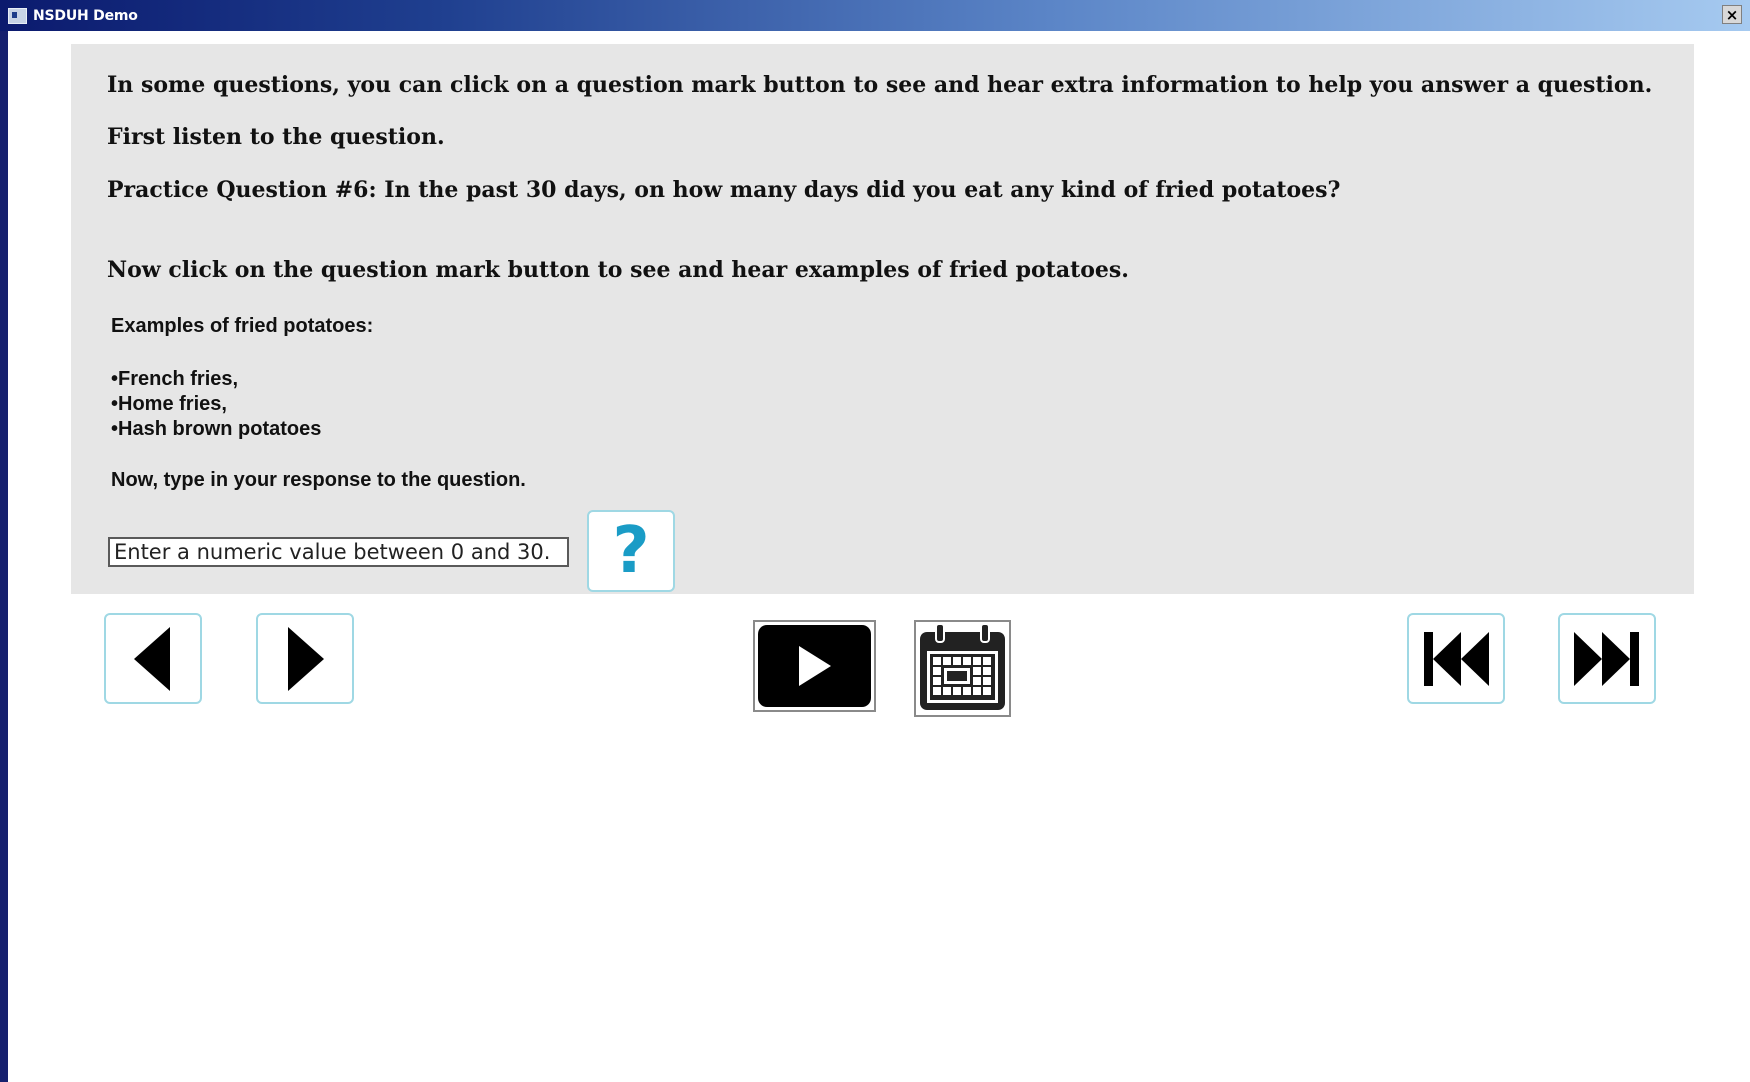 The height and width of the screenshot is (1082, 1750). I want to click on list-item: Home fries,, so click(216, 404).